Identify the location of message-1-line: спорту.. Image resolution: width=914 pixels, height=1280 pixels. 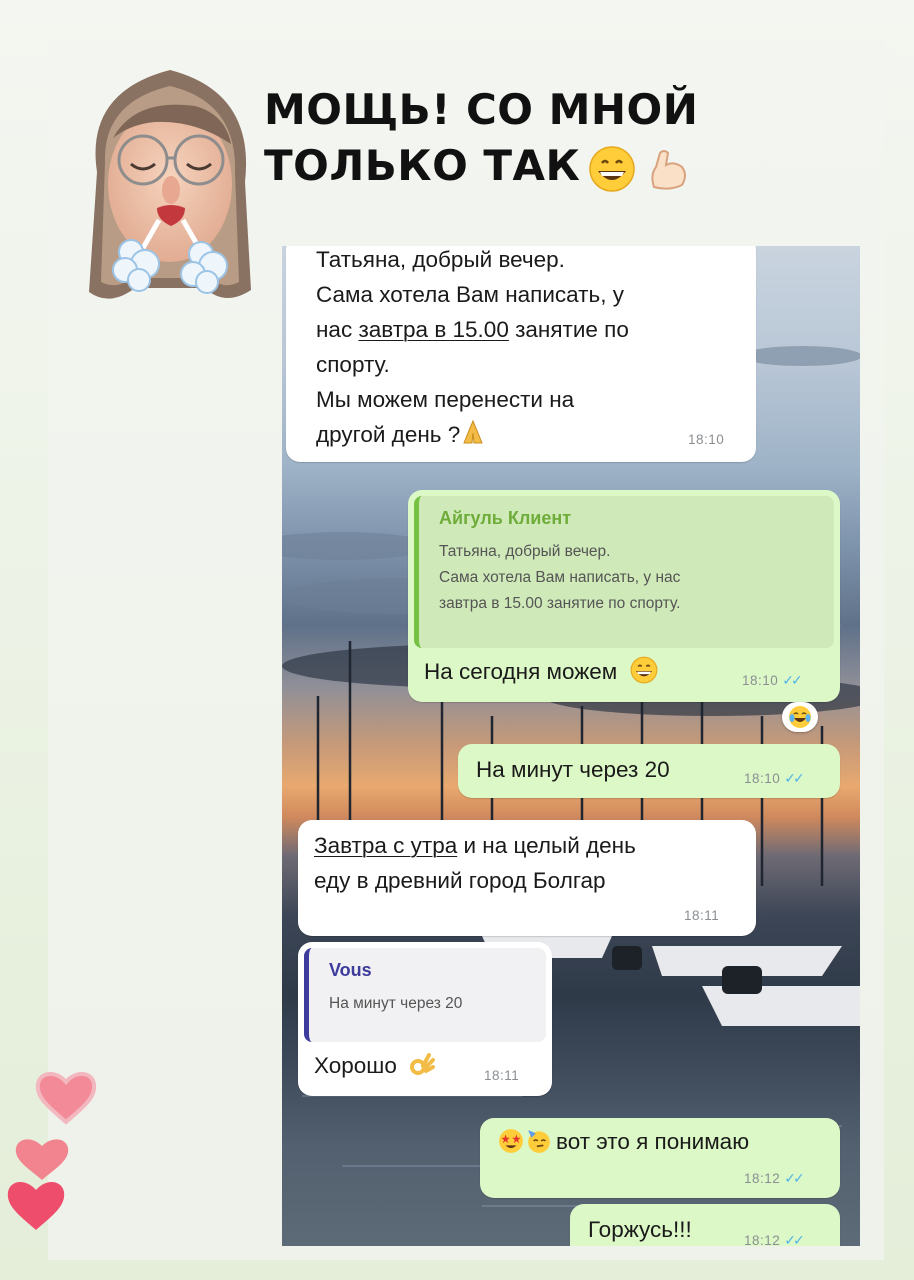
(353, 364).